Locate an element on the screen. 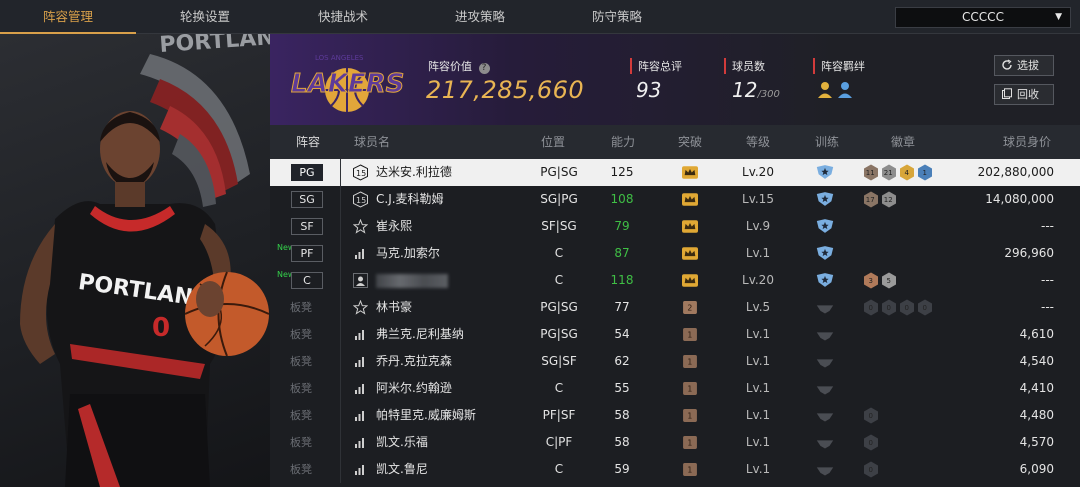  table-row: SG 15 C.J.麦科勒姆 SG|PG 108 Lv.15 17 12 14,080,000 is located at coordinates (675, 199).